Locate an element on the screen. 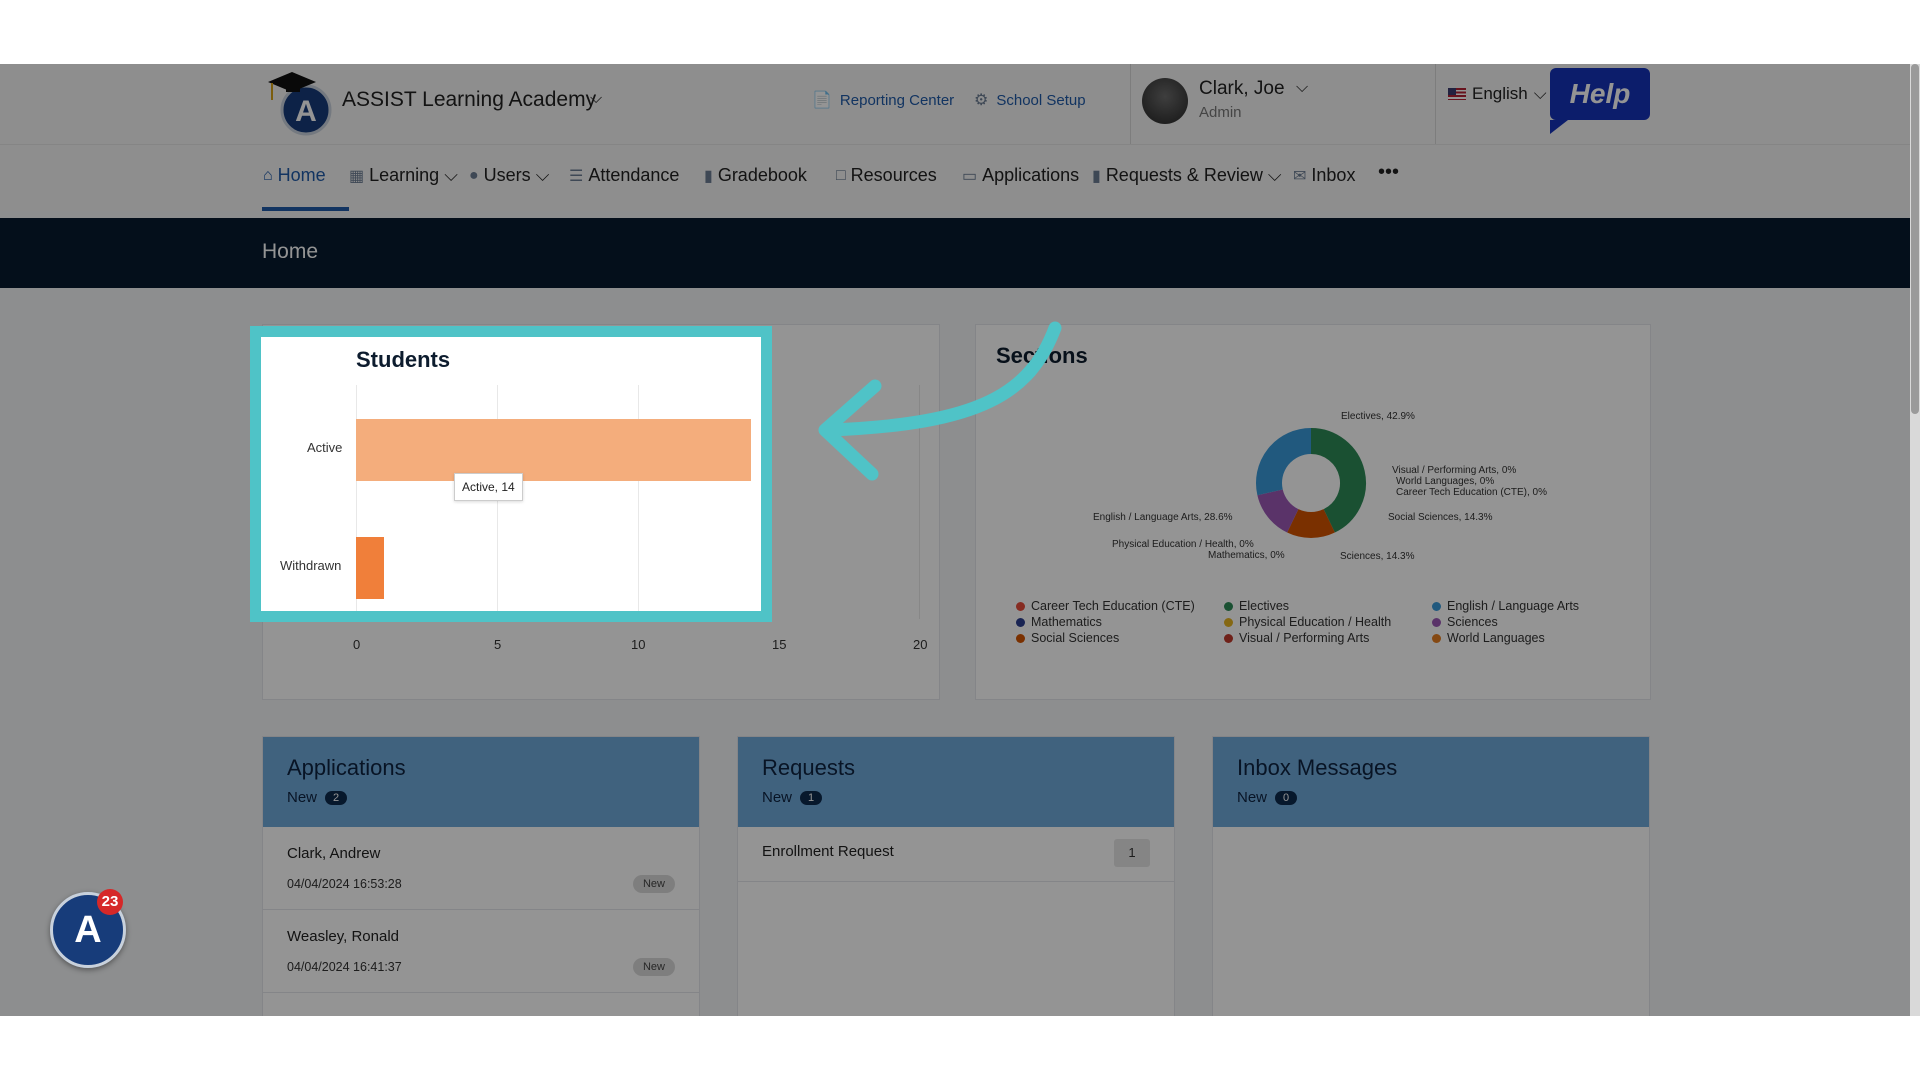 This screenshot has width=1920, height=1080. bar-active is located at coordinates (553, 450).